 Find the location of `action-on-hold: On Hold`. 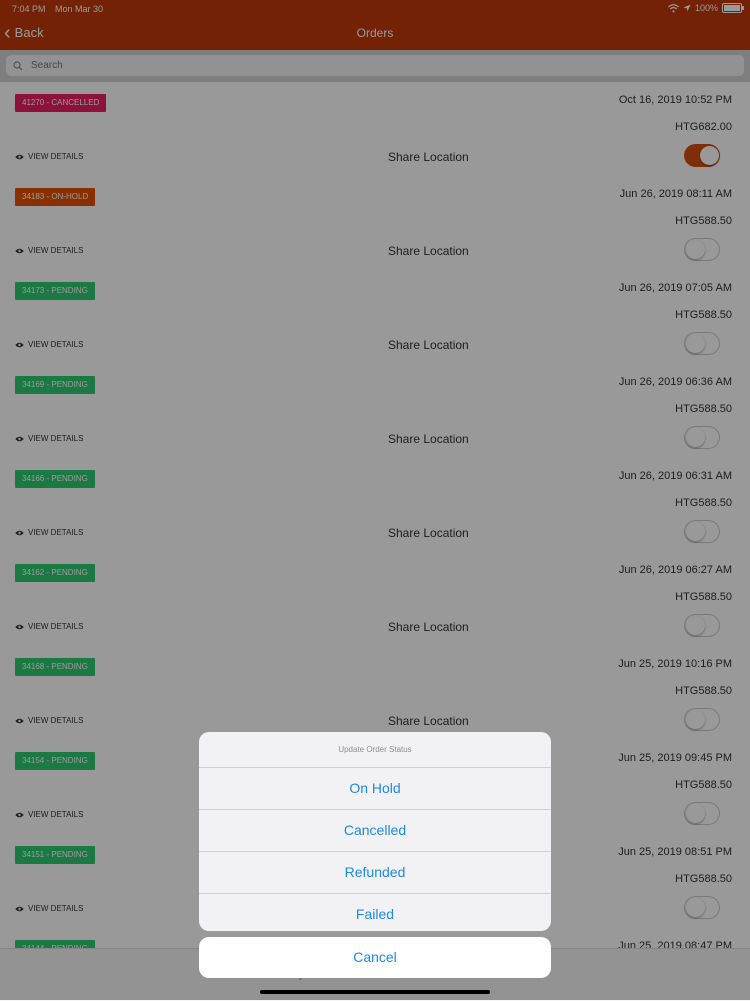

action-on-hold: On Hold is located at coordinates (375, 789).